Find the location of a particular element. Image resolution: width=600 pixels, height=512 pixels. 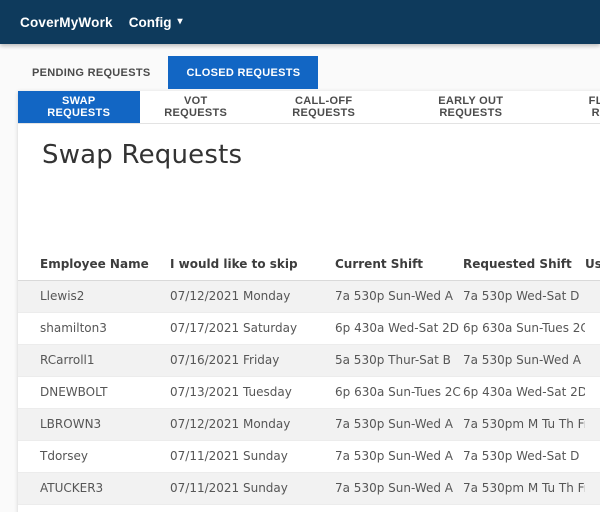

column-header-us: Us is located at coordinates (592, 264).